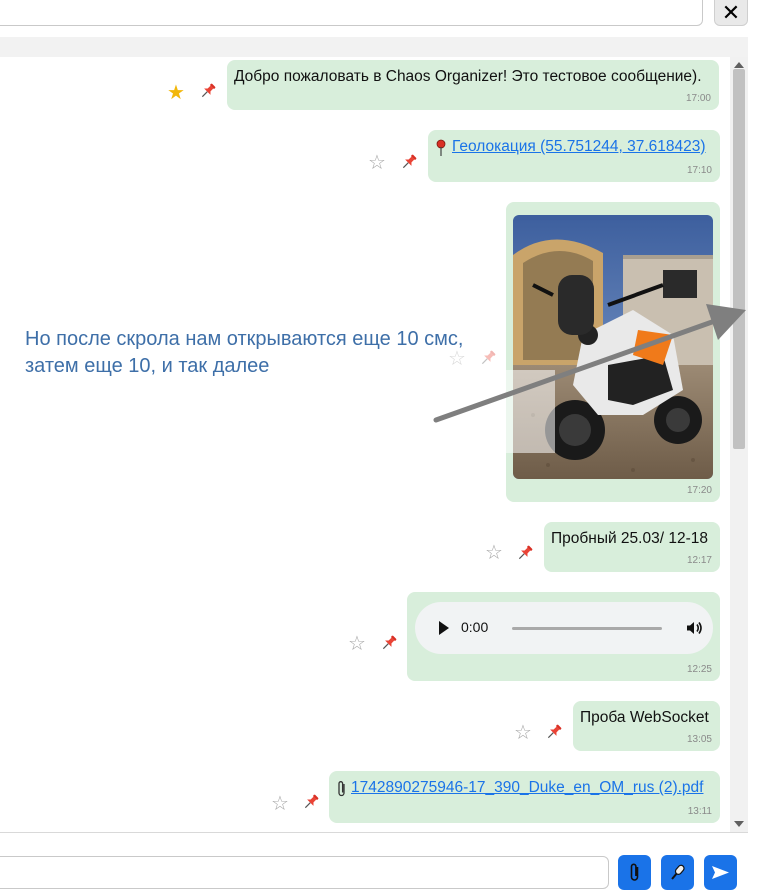 The height and width of the screenshot is (894, 757). I want to click on search-input, so click(351, 13).